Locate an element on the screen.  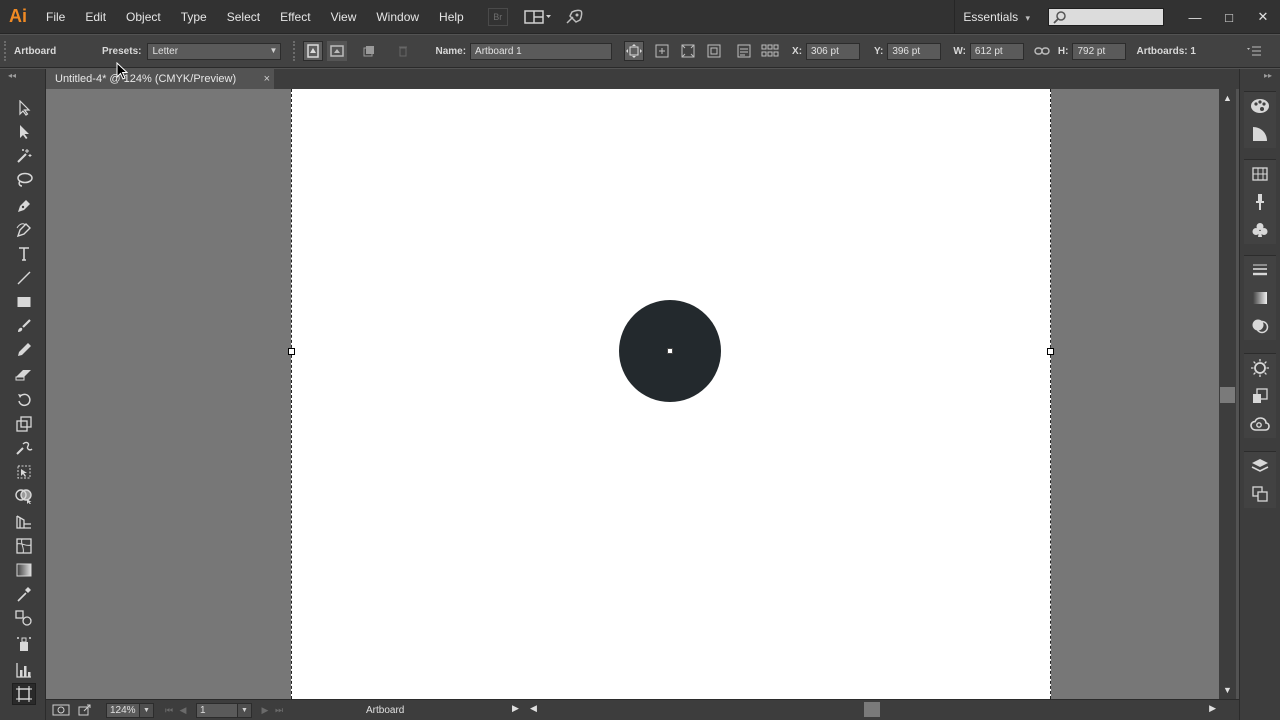
shape-builder-tool is located at coordinates (24, 496).